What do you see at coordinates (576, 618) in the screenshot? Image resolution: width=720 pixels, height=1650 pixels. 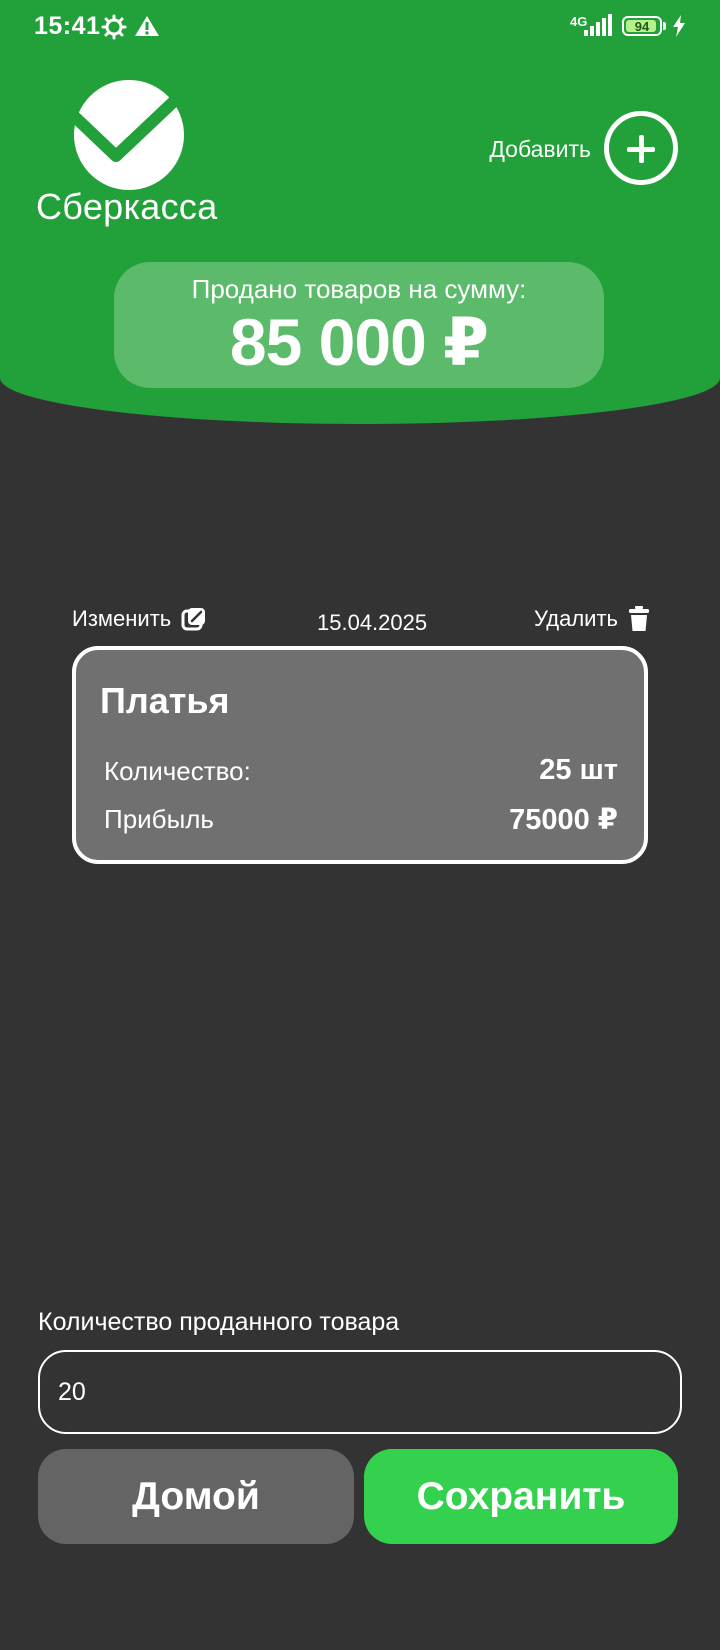 I see `delete-label: Удалить` at bounding box center [576, 618].